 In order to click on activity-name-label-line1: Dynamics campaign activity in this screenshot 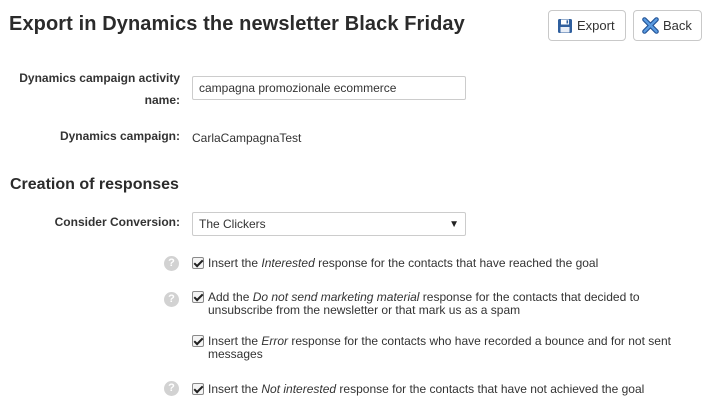, I will do `click(99, 78)`.